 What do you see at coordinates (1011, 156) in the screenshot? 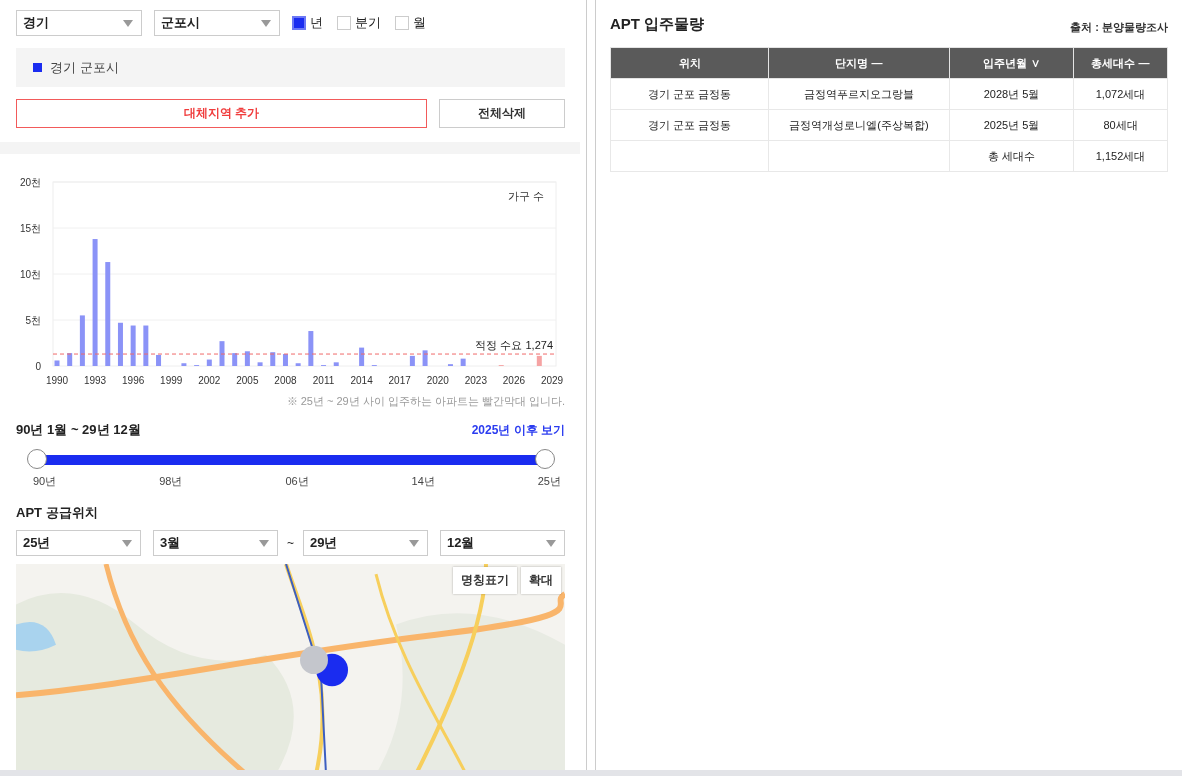
I see `total-label: 총 세대수` at bounding box center [1011, 156].